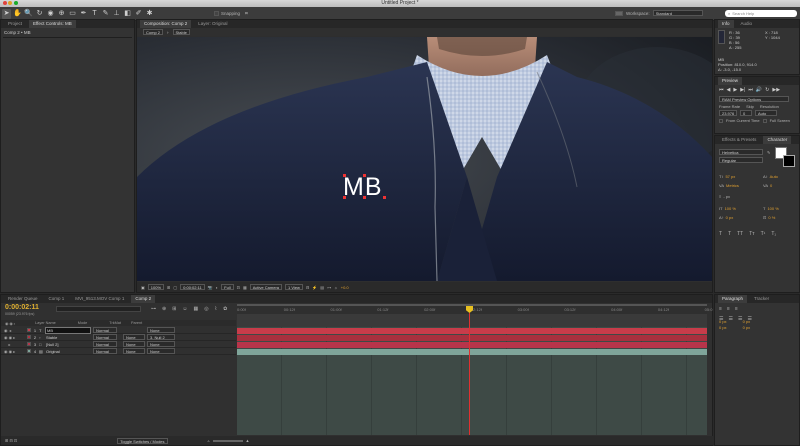  I want to click on zoom-in-icon: ▲, so click(248, 440).